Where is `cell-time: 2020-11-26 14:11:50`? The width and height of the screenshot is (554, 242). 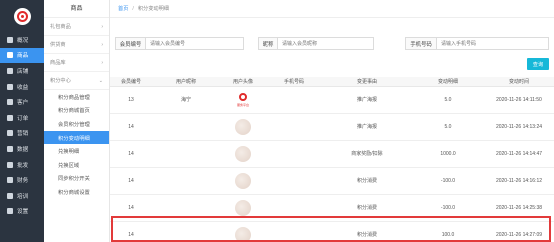
cell-time: 2020-11-26 14:11:50 is located at coordinates (519, 100).